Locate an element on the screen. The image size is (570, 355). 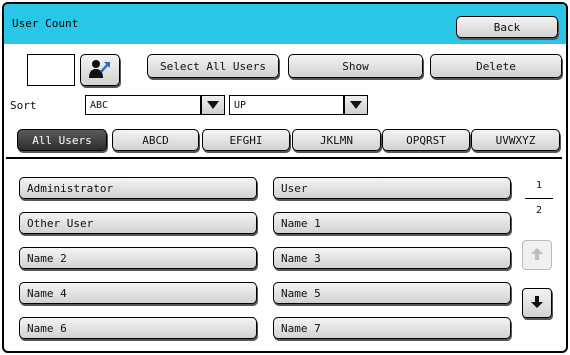
back-button: Back is located at coordinates (507, 27).